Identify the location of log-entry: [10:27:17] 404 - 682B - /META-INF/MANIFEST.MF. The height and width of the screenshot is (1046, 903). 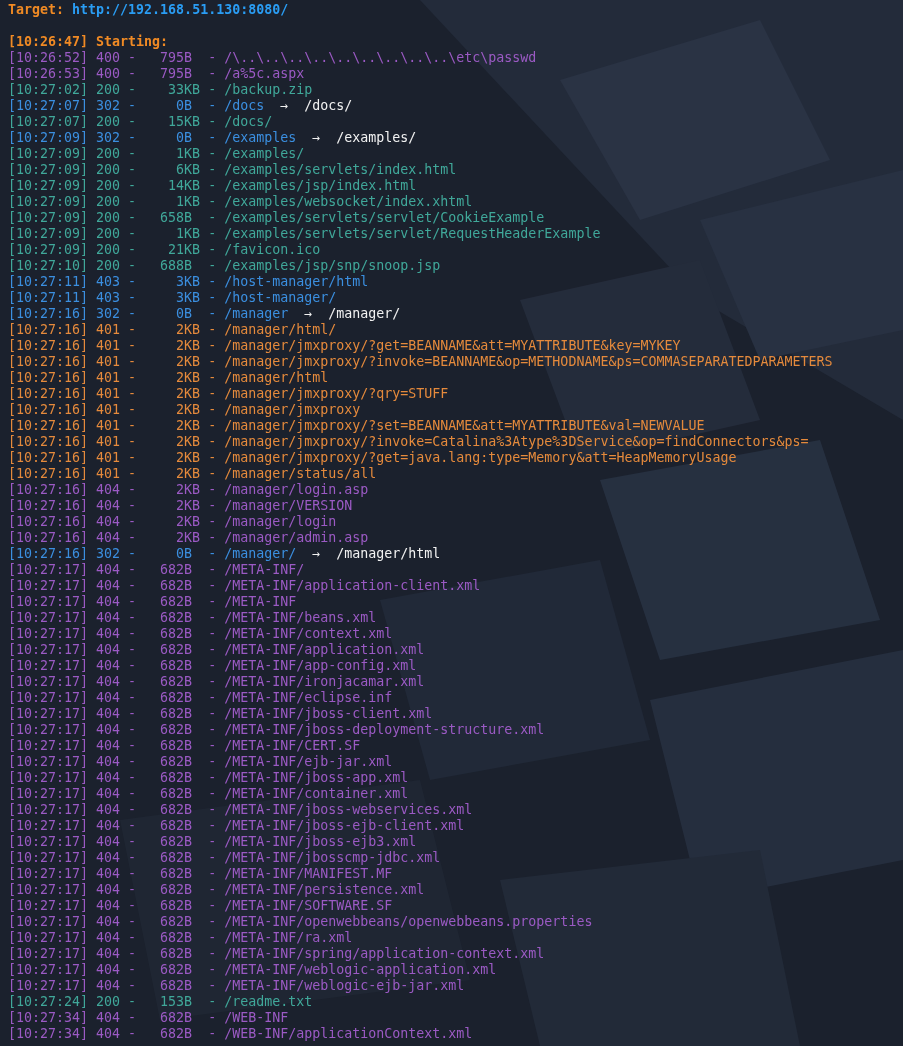
(200, 874).